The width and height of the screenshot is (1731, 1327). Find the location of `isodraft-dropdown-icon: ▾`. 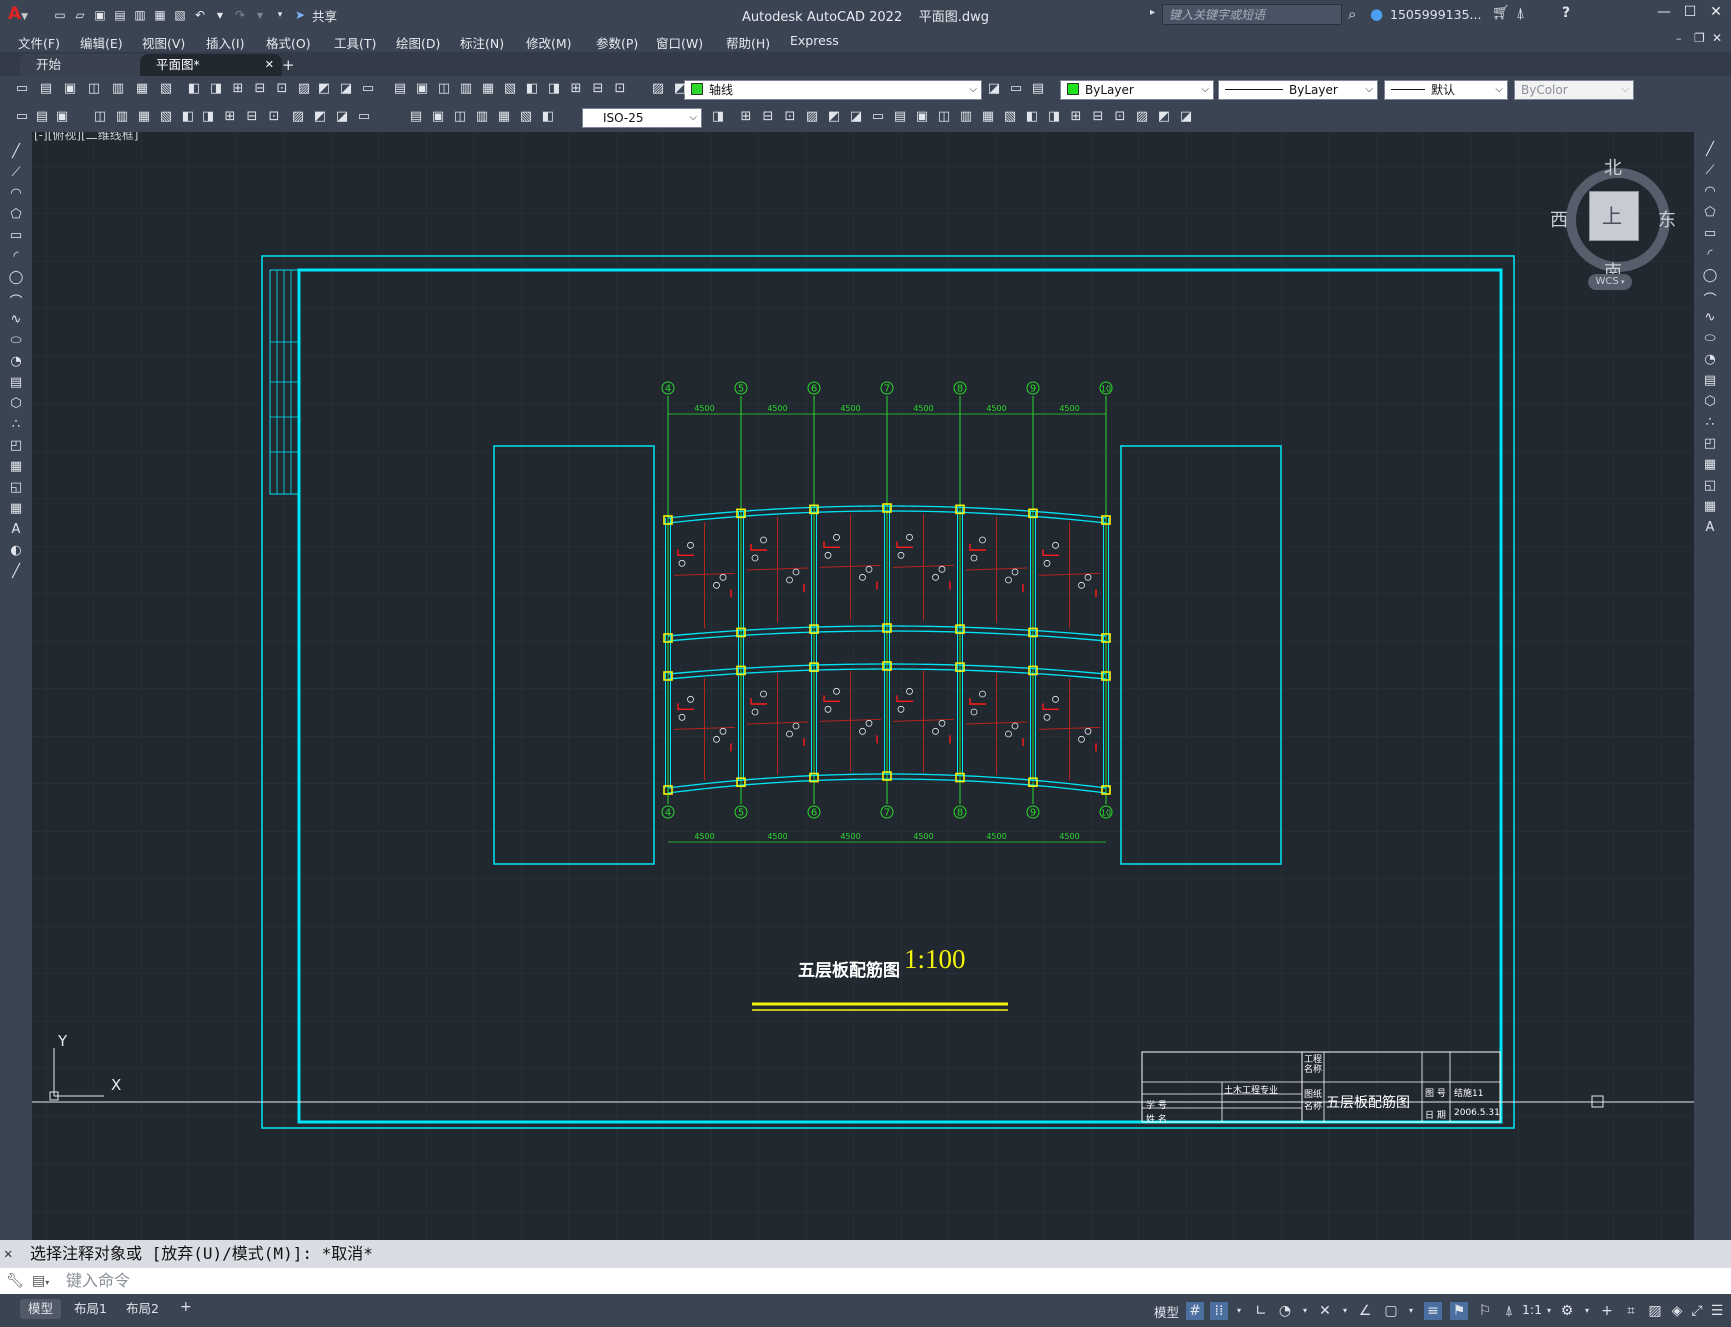

isodraft-dropdown-icon: ▾ is located at coordinates (1345, 1311).